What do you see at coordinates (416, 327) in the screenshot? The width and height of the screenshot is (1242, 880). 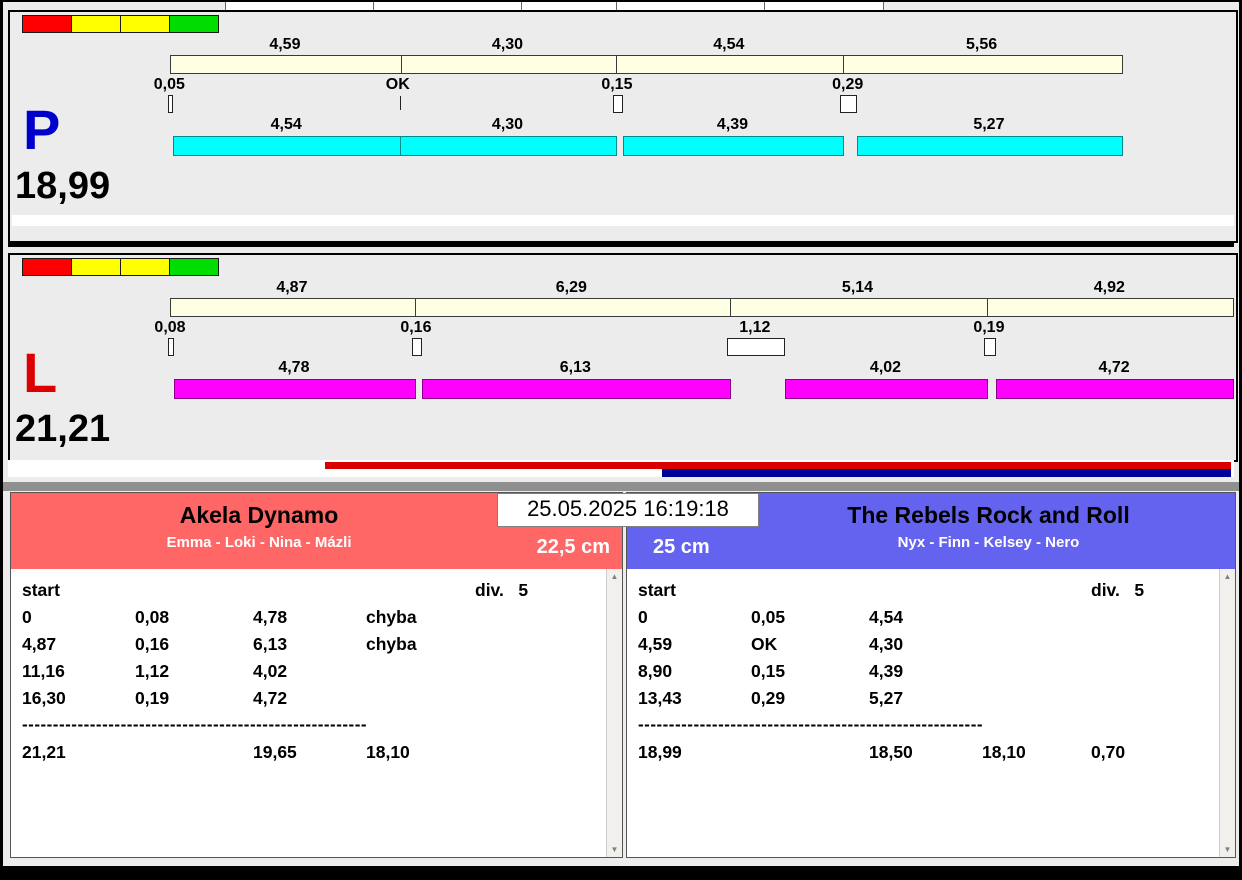 I see `changeover-time-label: 0,16` at bounding box center [416, 327].